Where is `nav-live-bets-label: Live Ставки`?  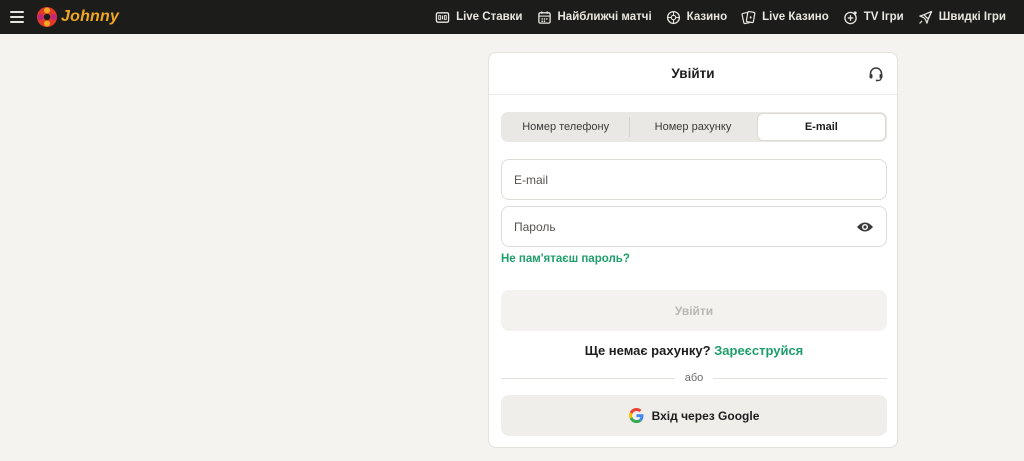 nav-live-bets-label: Live Ставки is located at coordinates (489, 17).